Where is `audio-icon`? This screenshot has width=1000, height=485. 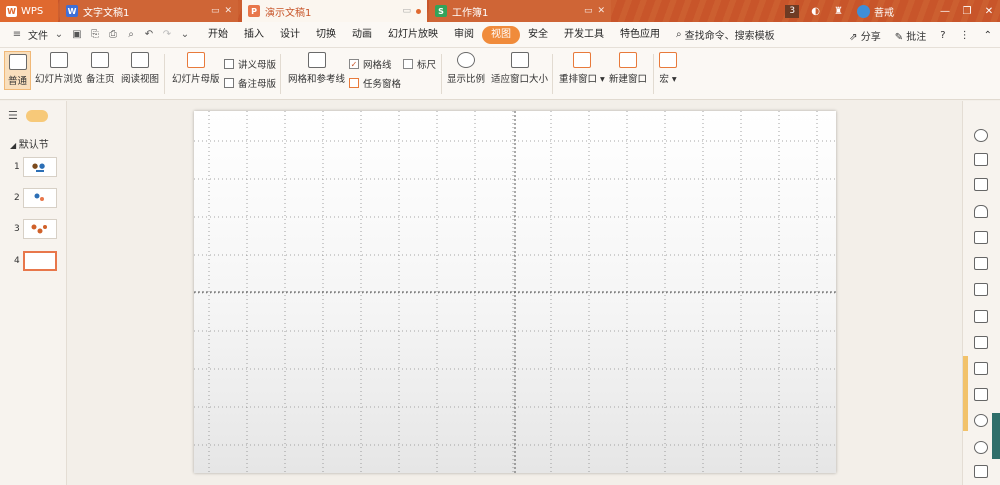 audio-icon is located at coordinates (981, 394).